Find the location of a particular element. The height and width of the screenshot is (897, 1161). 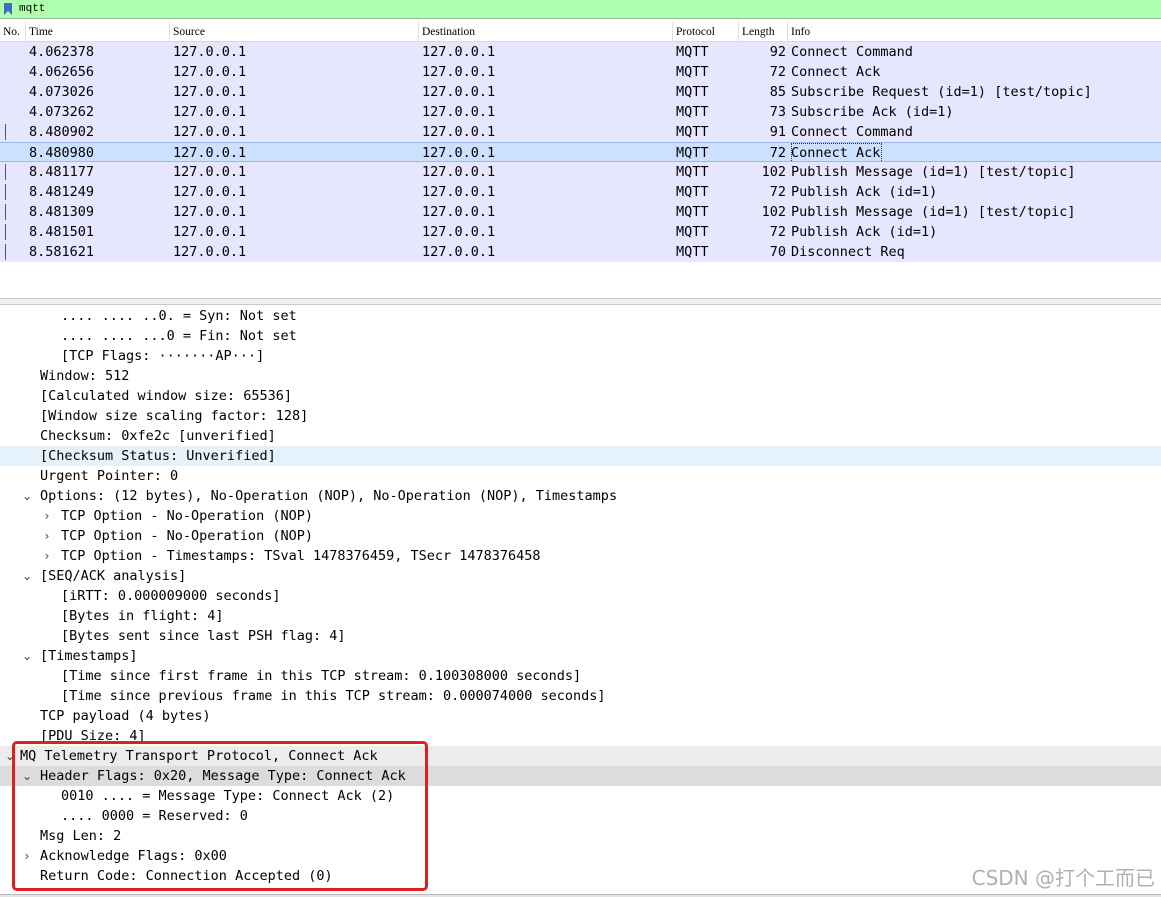

packet-time: 4.062378 is located at coordinates (62, 52).